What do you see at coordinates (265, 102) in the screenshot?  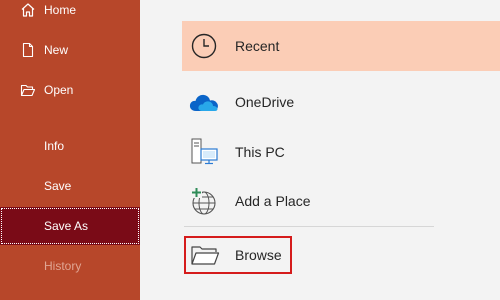 I see `location-label: OneDrive` at bounding box center [265, 102].